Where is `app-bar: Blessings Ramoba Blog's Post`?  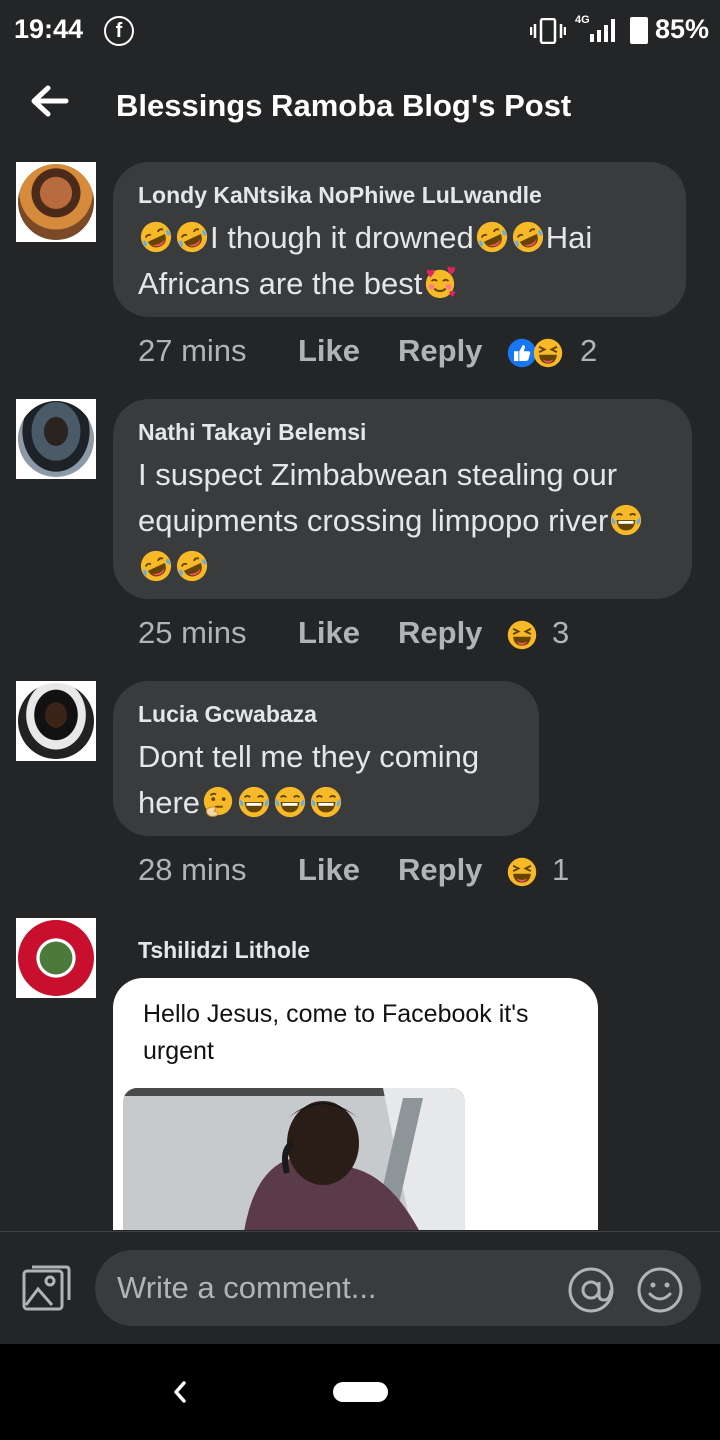
app-bar: Blessings Ramoba Blog's Post is located at coordinates (360, 108).